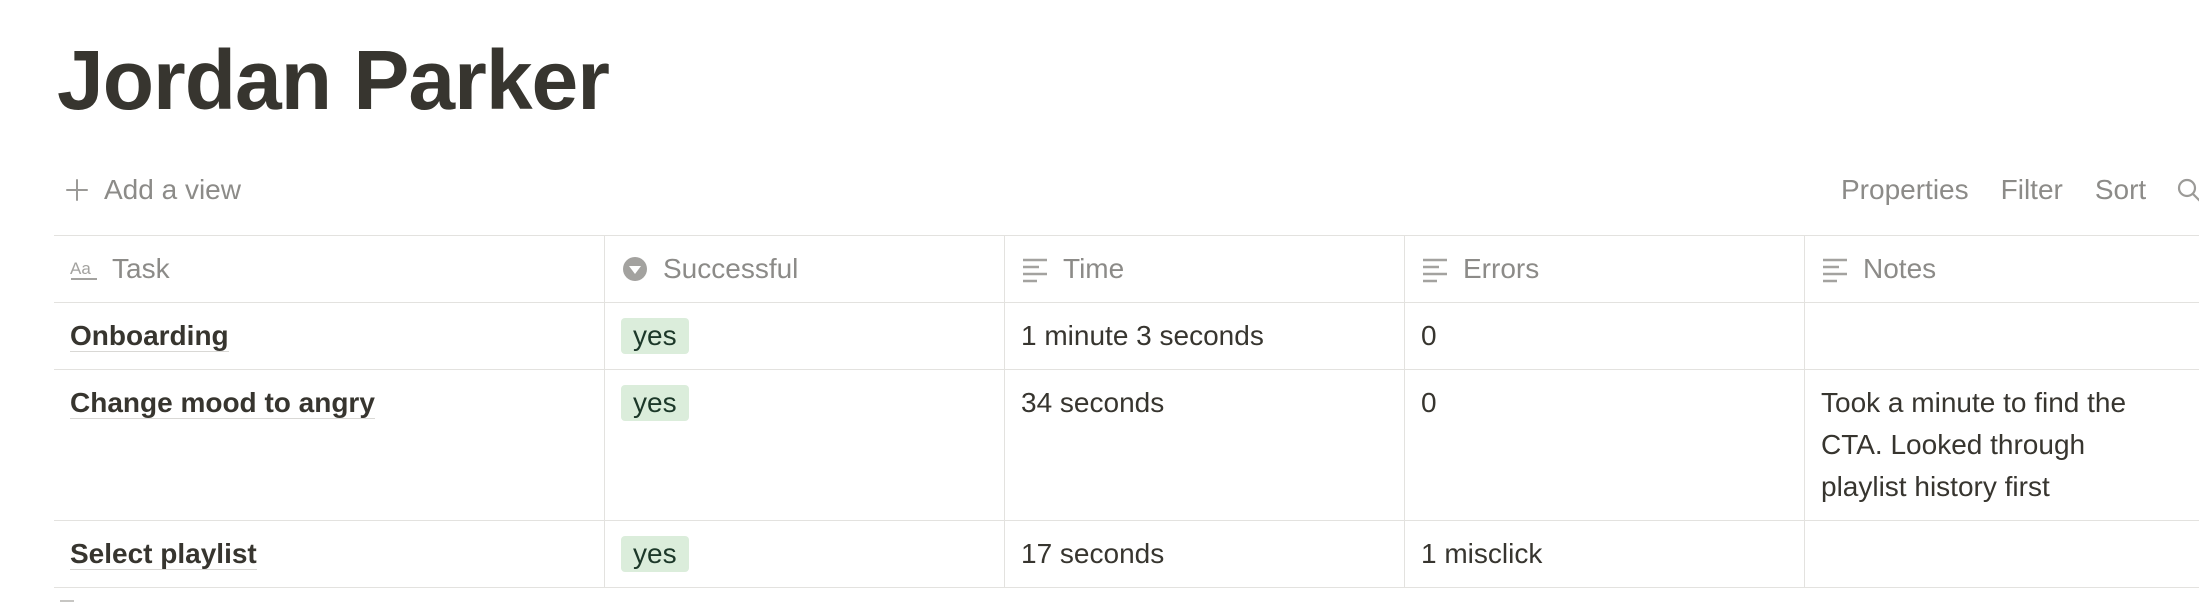  I want to click on view-toolbar: Properties Filter Sort, so click(2020, 190).